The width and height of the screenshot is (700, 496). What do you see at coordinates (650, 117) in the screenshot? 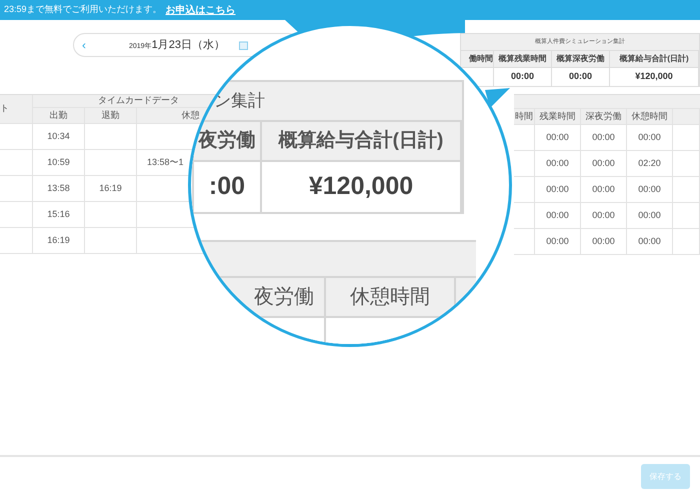
I see `table-header: 休憩時間` at bounding box center [650, 117].